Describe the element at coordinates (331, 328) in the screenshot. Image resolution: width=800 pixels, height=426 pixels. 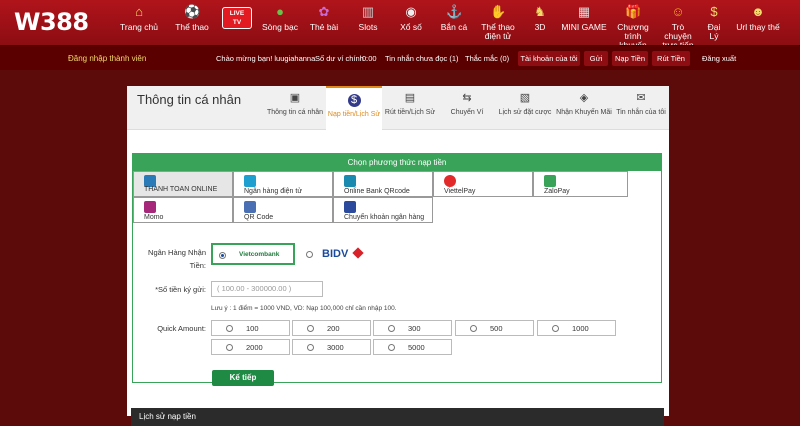
I see `quick-amount-option: 200` at that location.